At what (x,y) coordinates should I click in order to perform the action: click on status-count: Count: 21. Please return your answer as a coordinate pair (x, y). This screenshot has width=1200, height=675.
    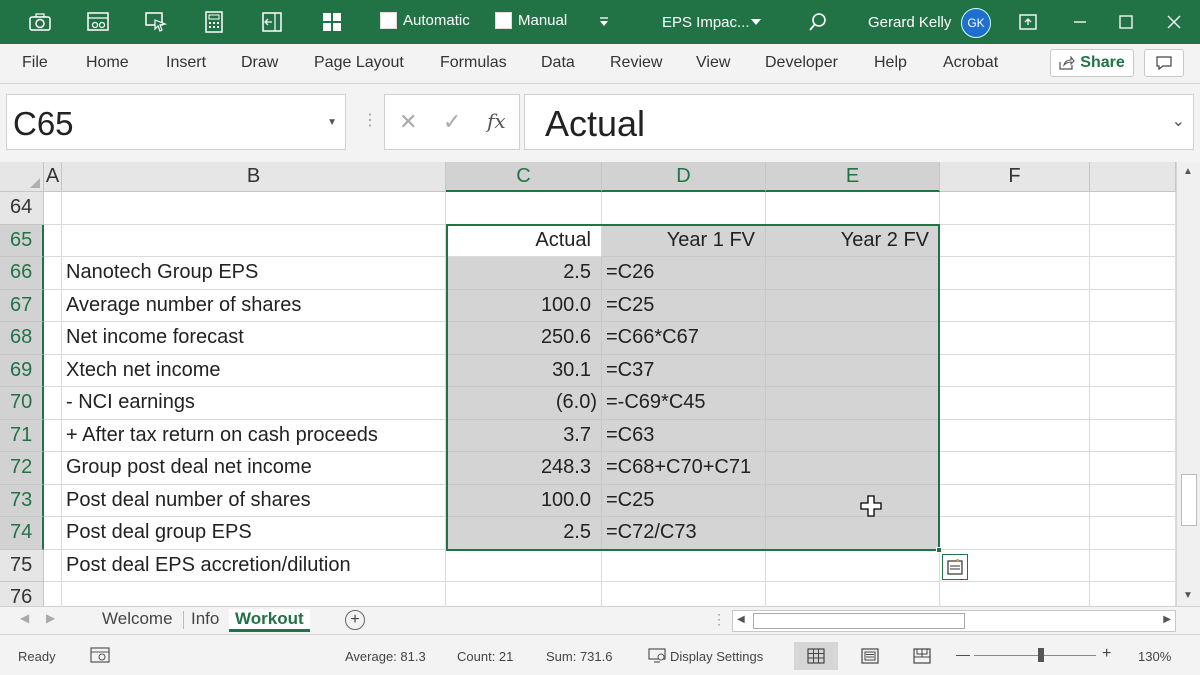
    Looking at the image, I should click on (485, 656).